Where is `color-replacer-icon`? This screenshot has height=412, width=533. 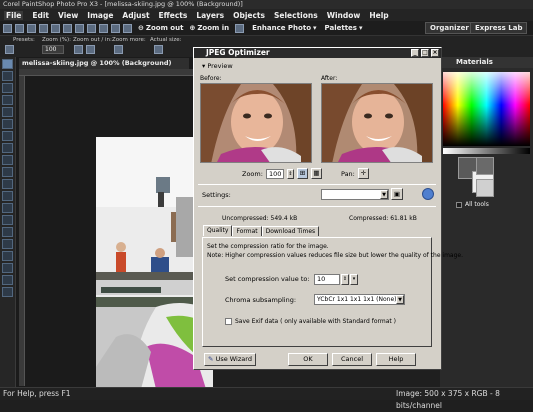
color-replacer-icon is located at coordinates (7, 232).